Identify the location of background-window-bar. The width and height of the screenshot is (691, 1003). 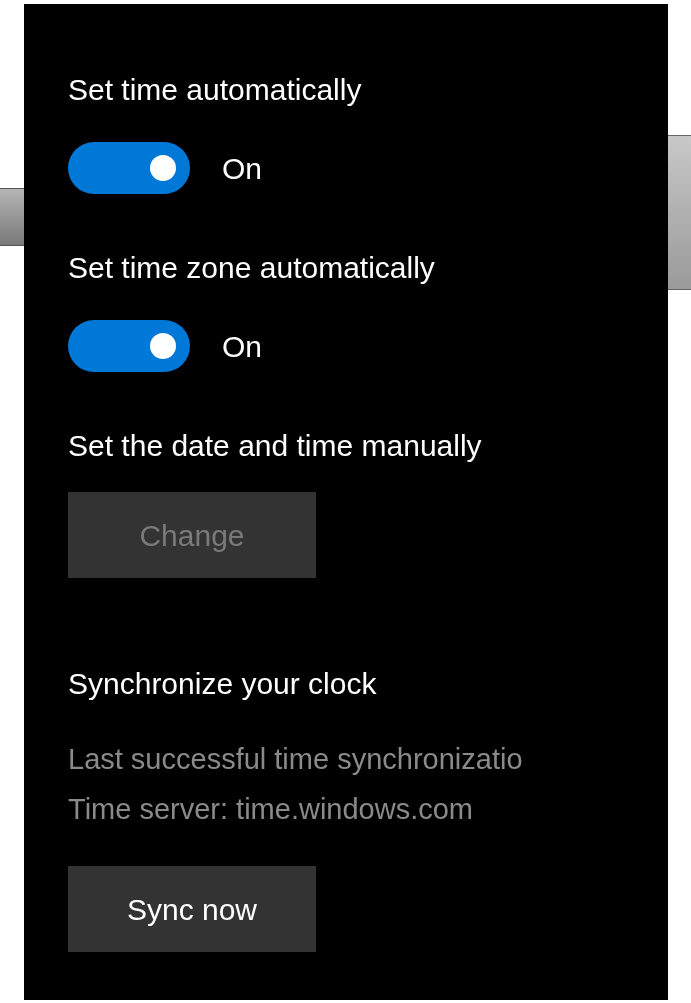
(12, 217).